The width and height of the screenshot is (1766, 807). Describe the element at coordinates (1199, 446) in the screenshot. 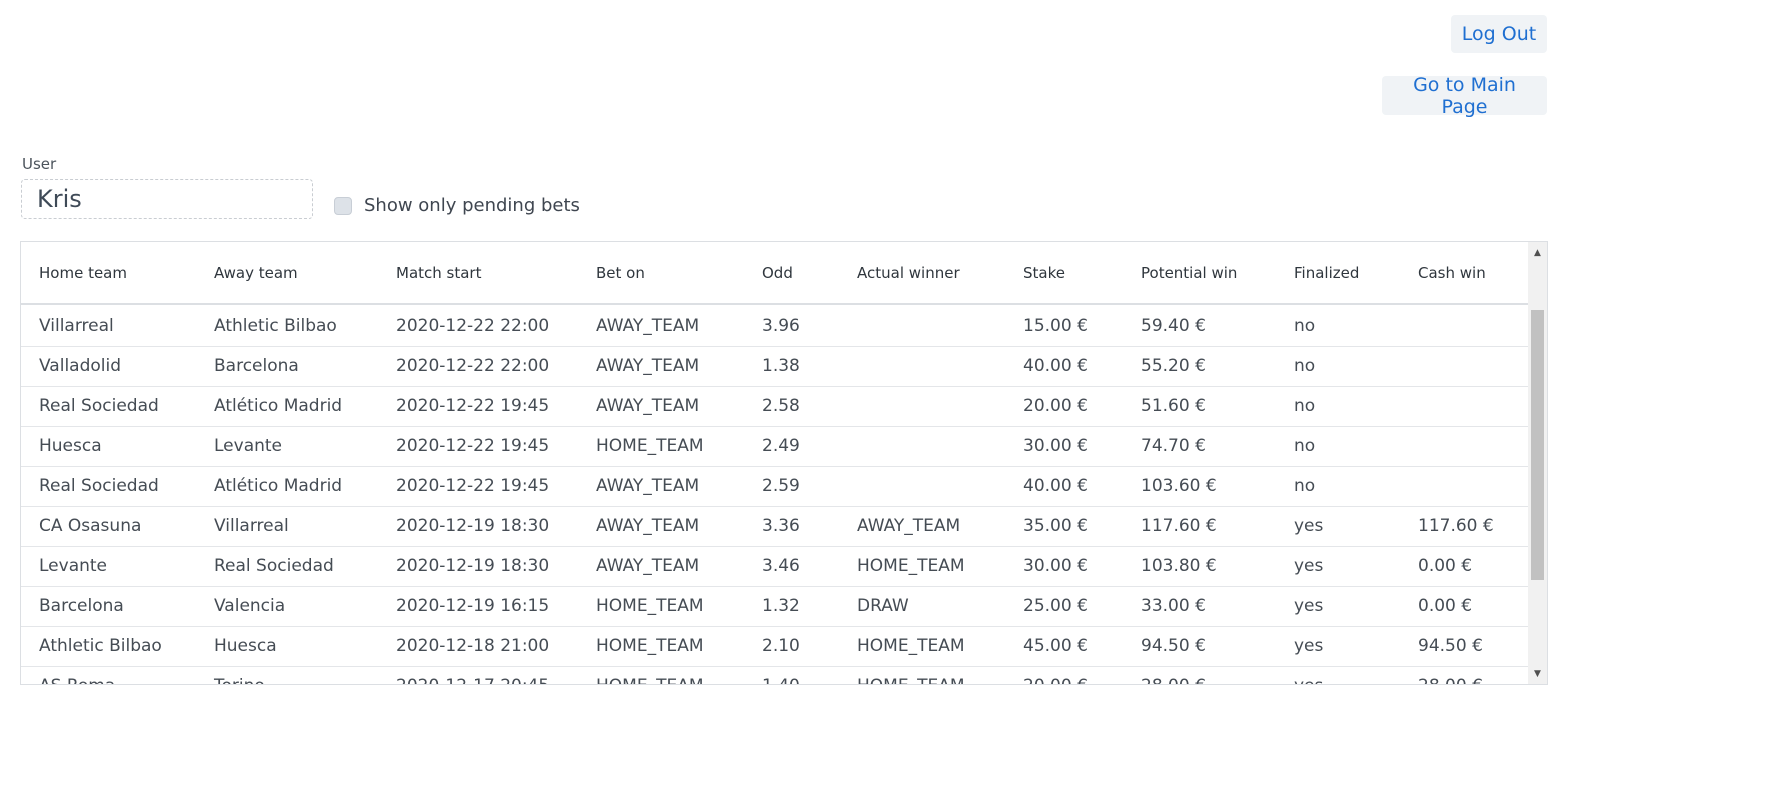

I see `potential-win-cell: 74.70 €` at that location.